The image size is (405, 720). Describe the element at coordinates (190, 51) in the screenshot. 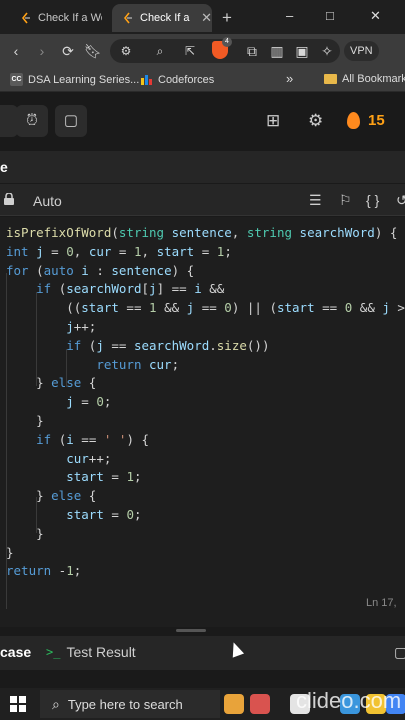

I see `share-icon: ⇱` at that location.